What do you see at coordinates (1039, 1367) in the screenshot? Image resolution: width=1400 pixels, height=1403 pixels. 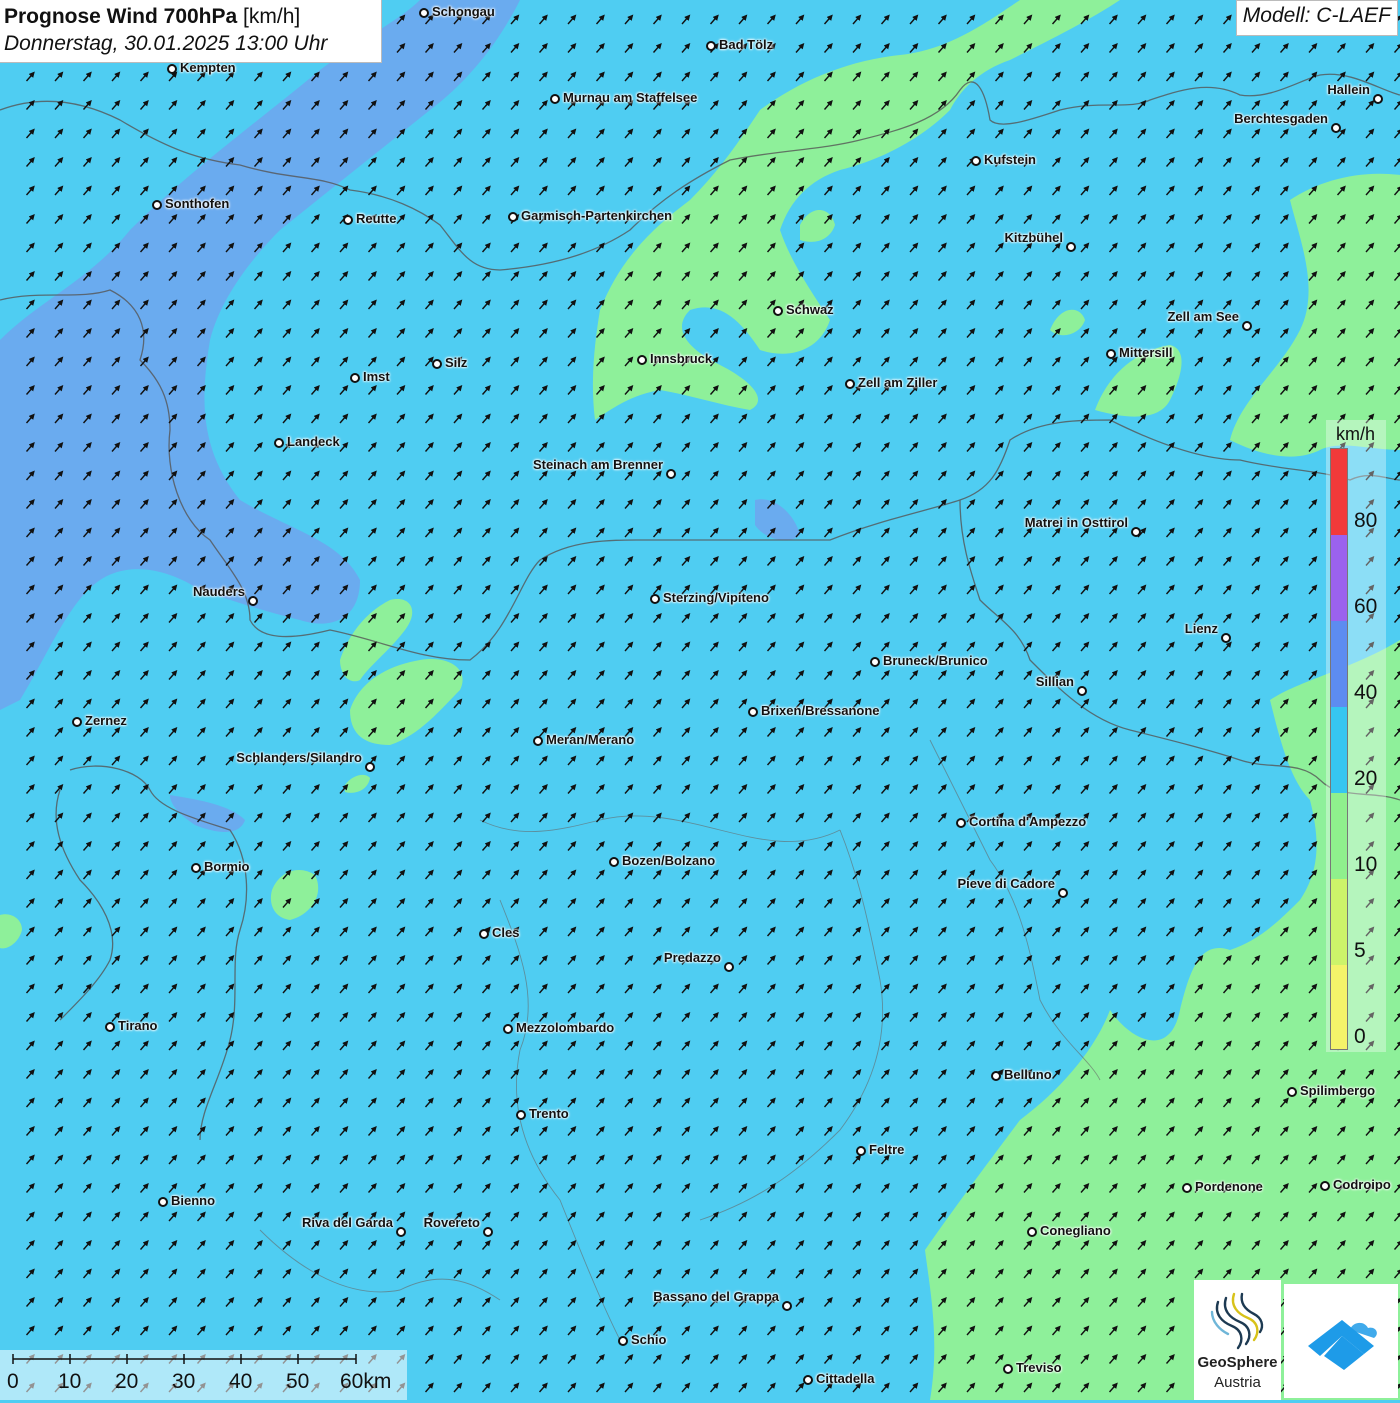 I see `city-label: Treviso` at bounding box center [1039, 1367].